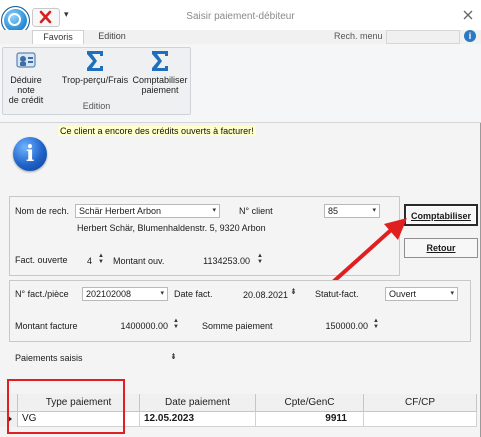 This screenshot has height=437, width=481. Describe the element at coordinates (256, 211) in the screenshot. I see `client-no-label: N° client` at that location.